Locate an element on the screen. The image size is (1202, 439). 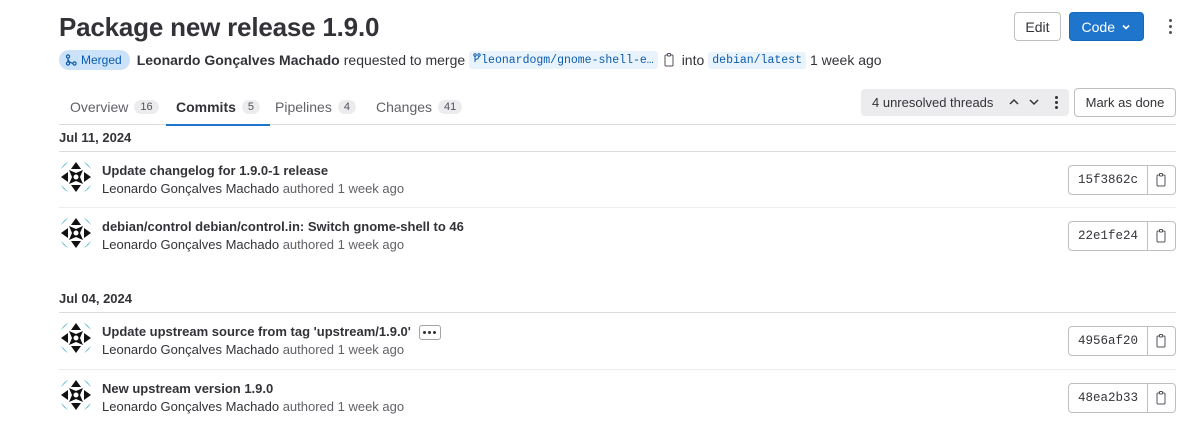
commit-sha-group: 15f3862c is located at coordinates (1121, 180).